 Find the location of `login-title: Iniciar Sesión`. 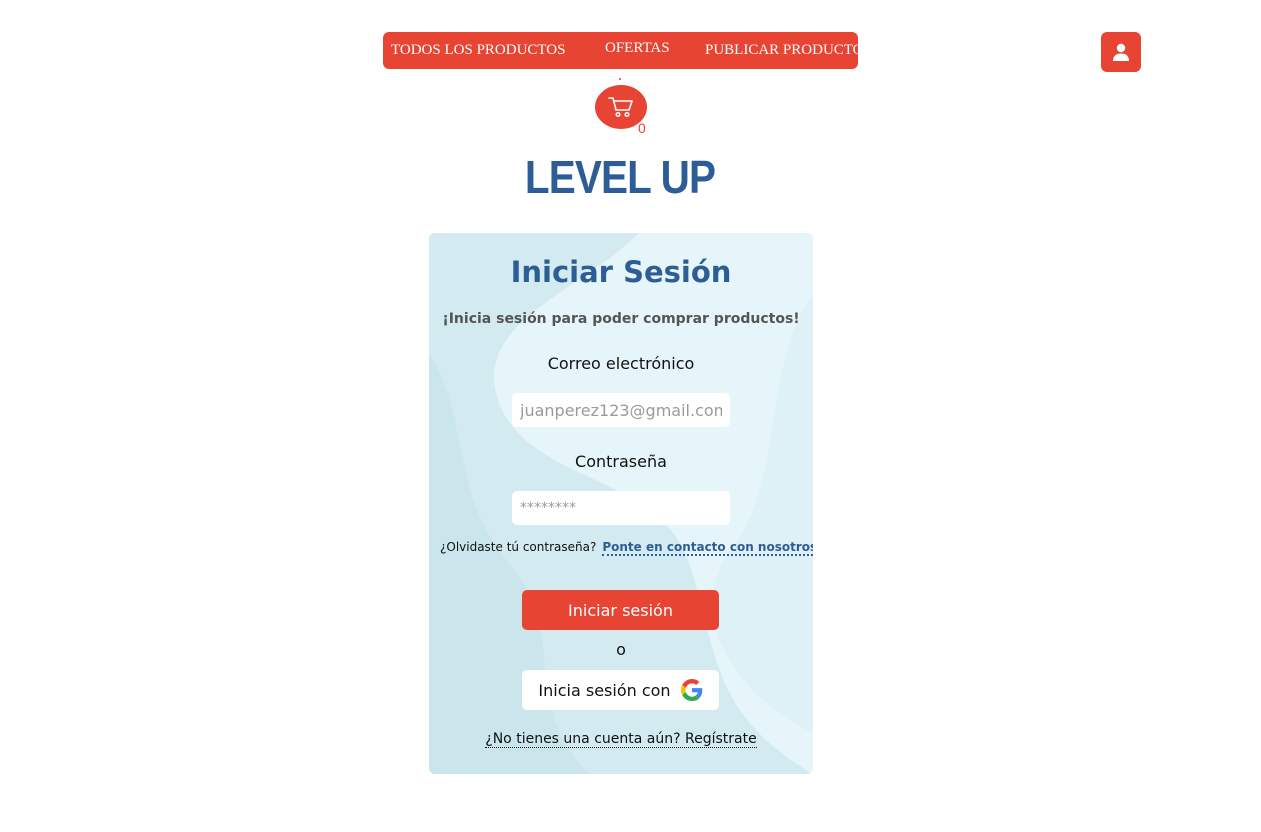

login-title: Iniciar Sesión is located at coordinates (621, 272).